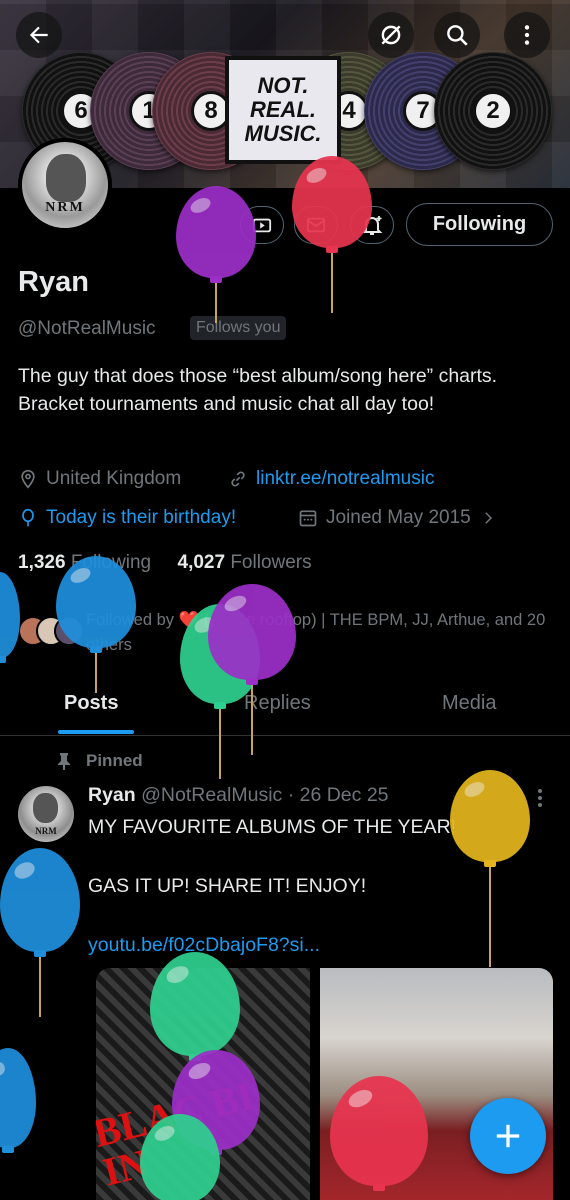 The height and width of the screenshot is (1200, 570). I want to click on profile-name: Ryan, so click(53, 282).